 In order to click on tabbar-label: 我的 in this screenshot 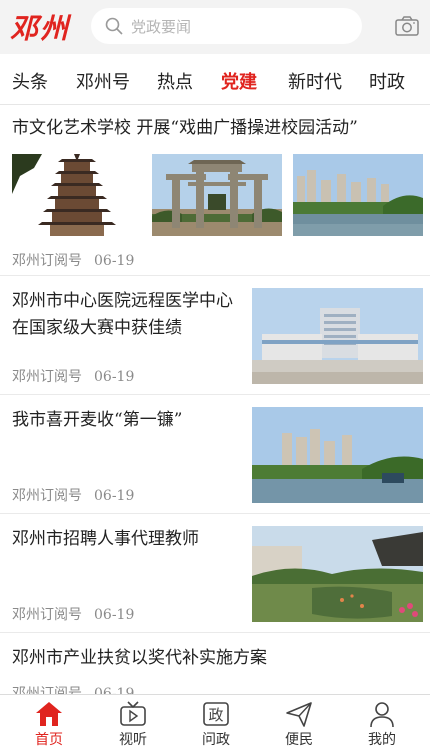, I will do `click(382, 740)`.